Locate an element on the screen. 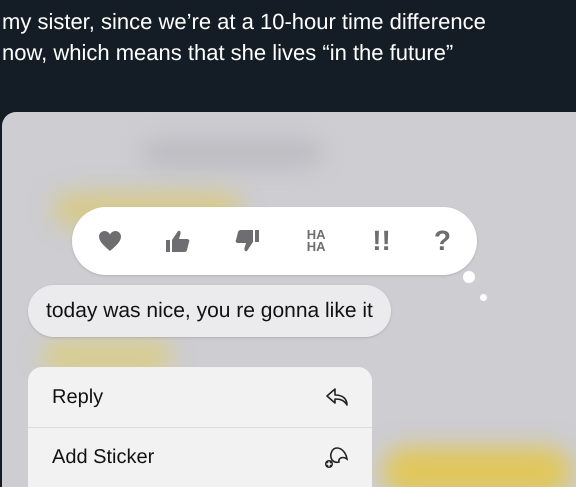  post-text-line: now, which means that she lives “in the future” is located at coordinates (228, 53).